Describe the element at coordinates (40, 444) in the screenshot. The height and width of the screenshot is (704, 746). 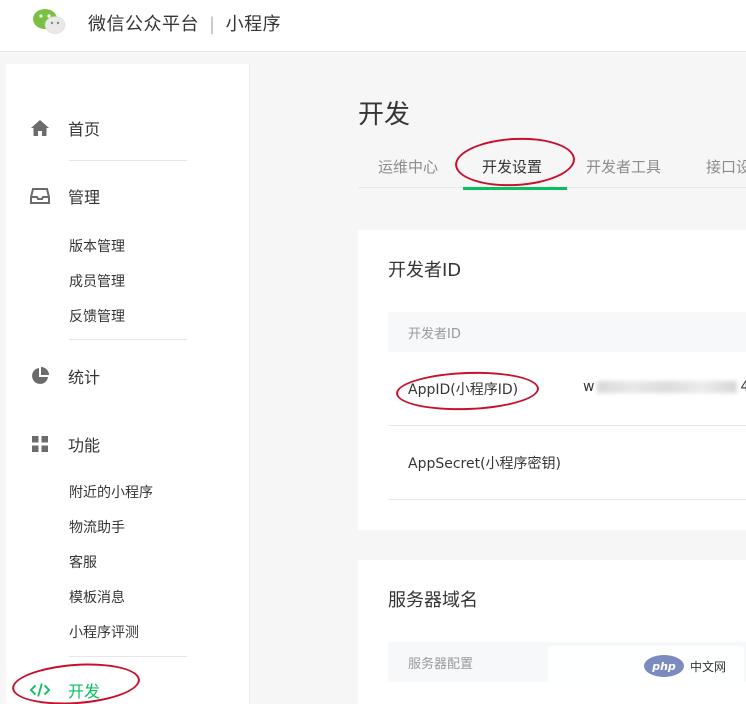
I see `grid-icon` at that location.